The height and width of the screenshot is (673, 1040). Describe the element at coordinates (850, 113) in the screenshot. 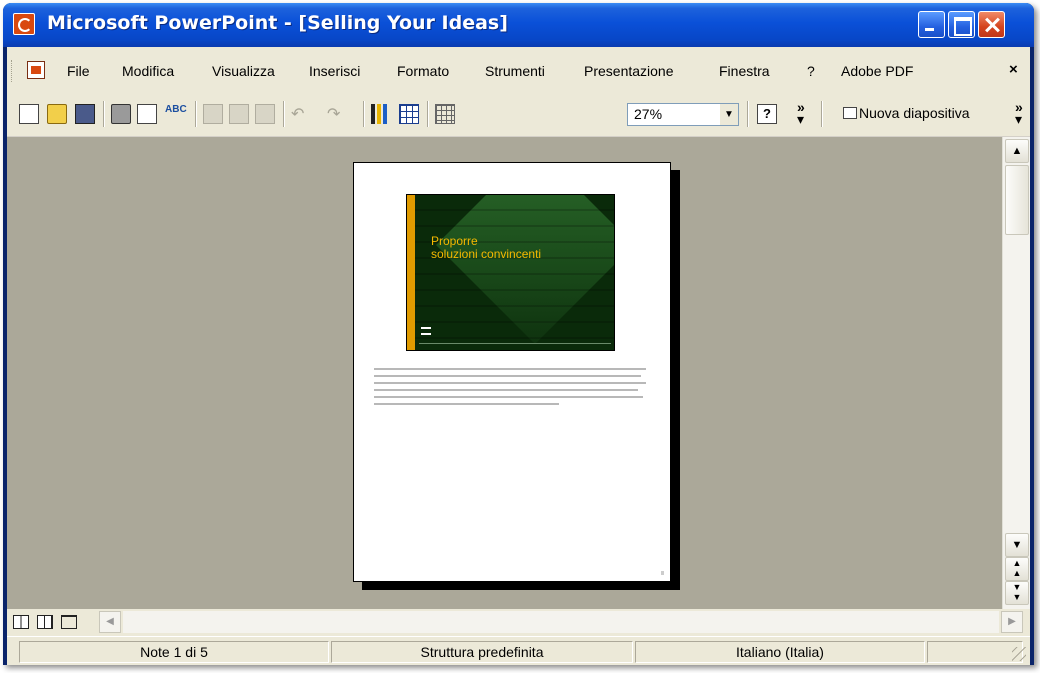

I see `new-slide-icon` at that location.